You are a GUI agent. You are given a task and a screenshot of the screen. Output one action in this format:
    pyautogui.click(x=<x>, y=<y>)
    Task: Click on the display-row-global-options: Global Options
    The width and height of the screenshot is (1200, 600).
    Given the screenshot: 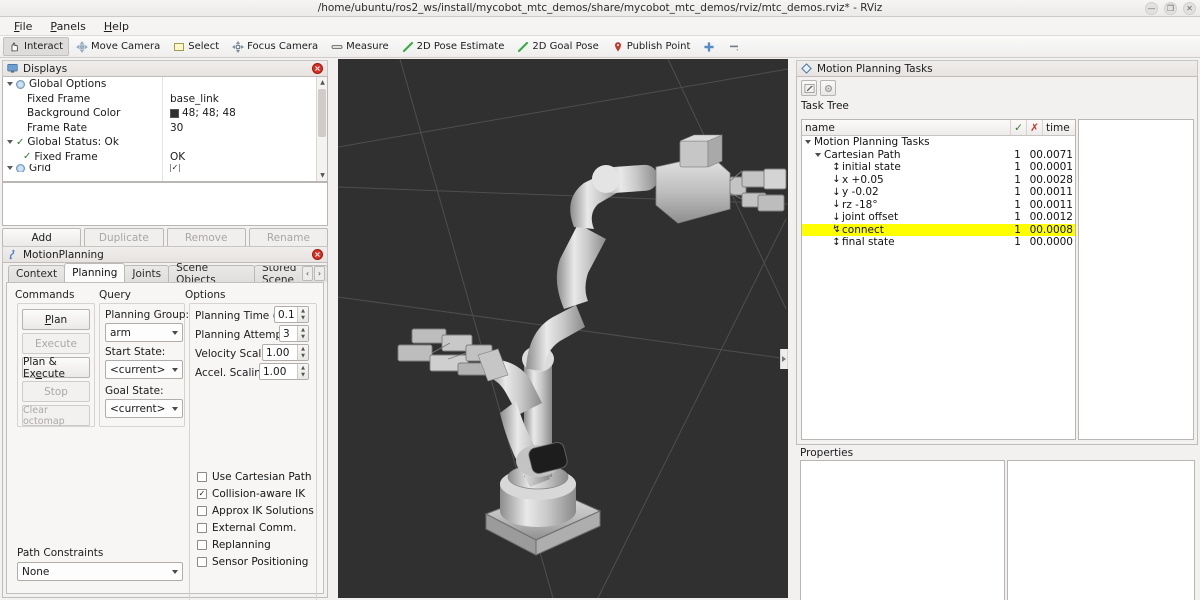 What is the action you would take?
    pyautogui.click(x=165, y=84)
    